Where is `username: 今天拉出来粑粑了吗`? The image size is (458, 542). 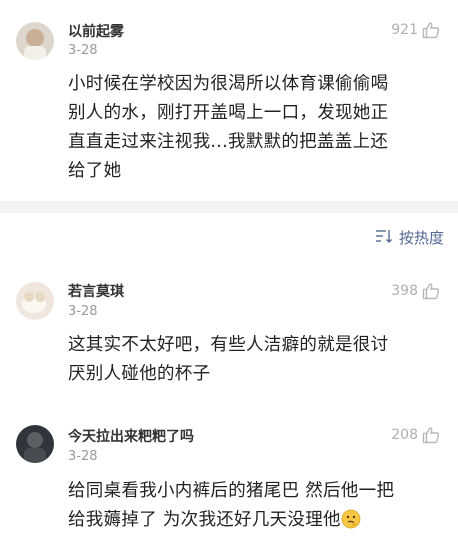
username: 今天拉出来粑粑了吗 is located at coordinates (131, 436).